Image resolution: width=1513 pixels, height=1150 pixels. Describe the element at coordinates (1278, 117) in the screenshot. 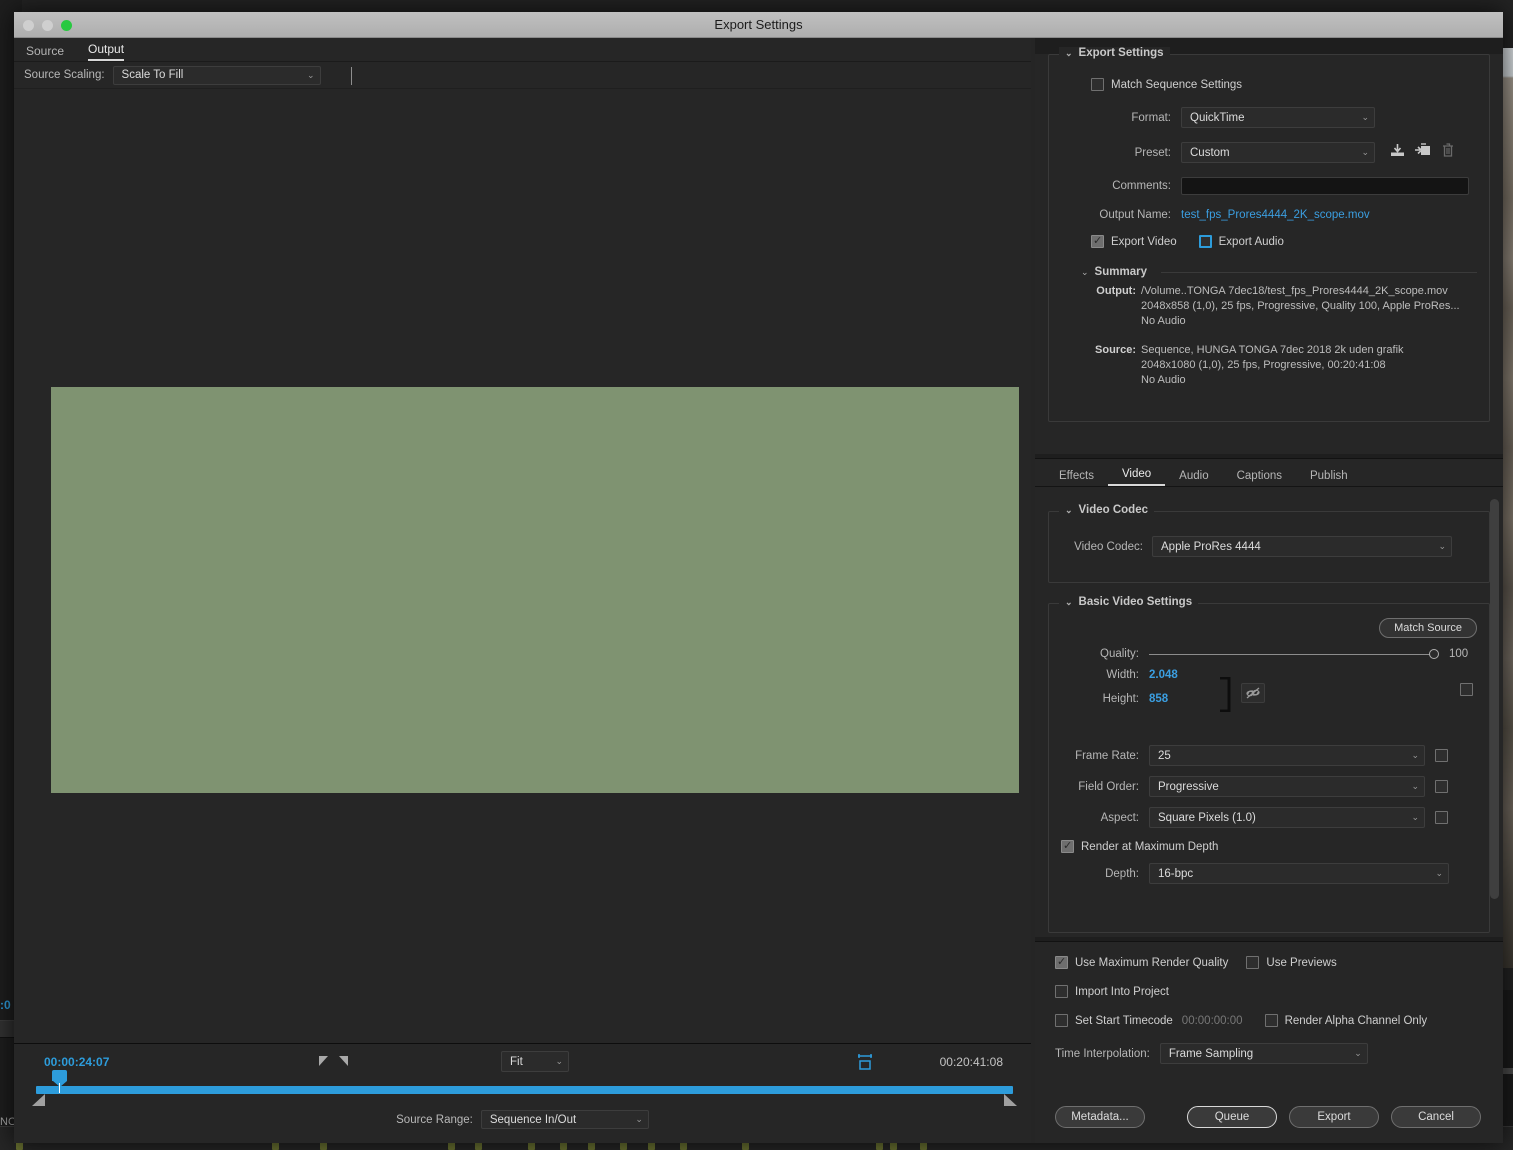

I see `format-select: QuickTime ⌄` at that location.